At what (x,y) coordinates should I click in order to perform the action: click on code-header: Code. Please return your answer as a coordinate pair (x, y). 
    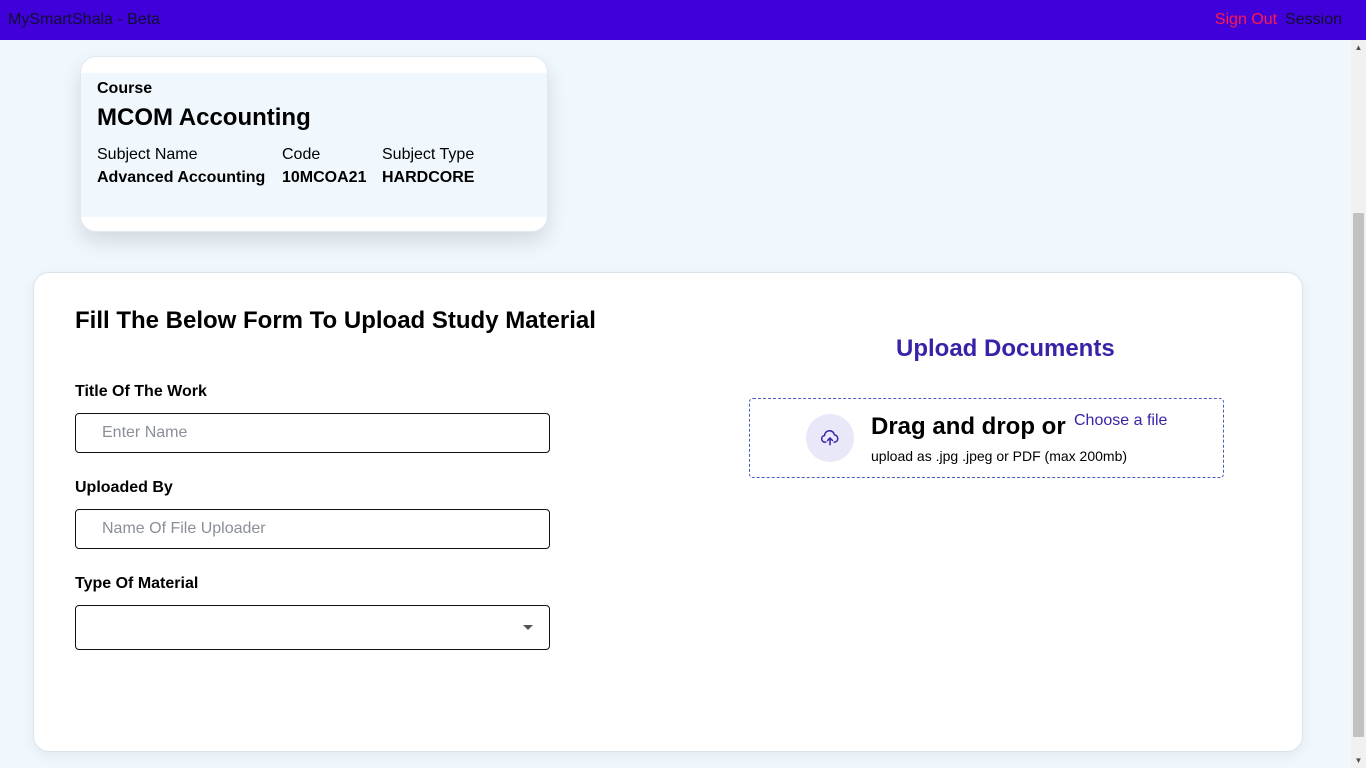
    Looking at the image, I should click on (301, 154).